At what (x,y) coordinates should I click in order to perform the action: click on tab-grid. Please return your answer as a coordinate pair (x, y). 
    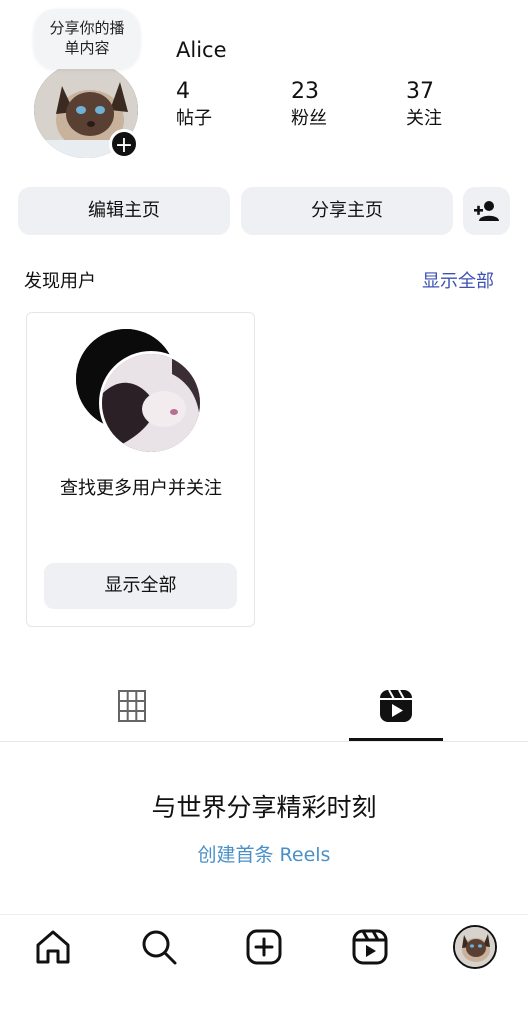
    Looking at the image, I should click on (132, 706).